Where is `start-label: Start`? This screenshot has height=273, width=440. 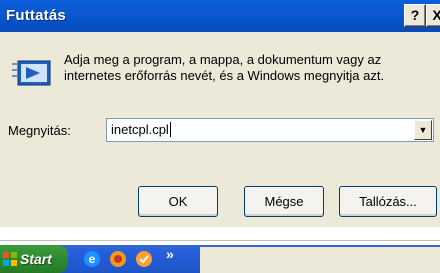
start-label: Start is located at coordinates (36, 259).